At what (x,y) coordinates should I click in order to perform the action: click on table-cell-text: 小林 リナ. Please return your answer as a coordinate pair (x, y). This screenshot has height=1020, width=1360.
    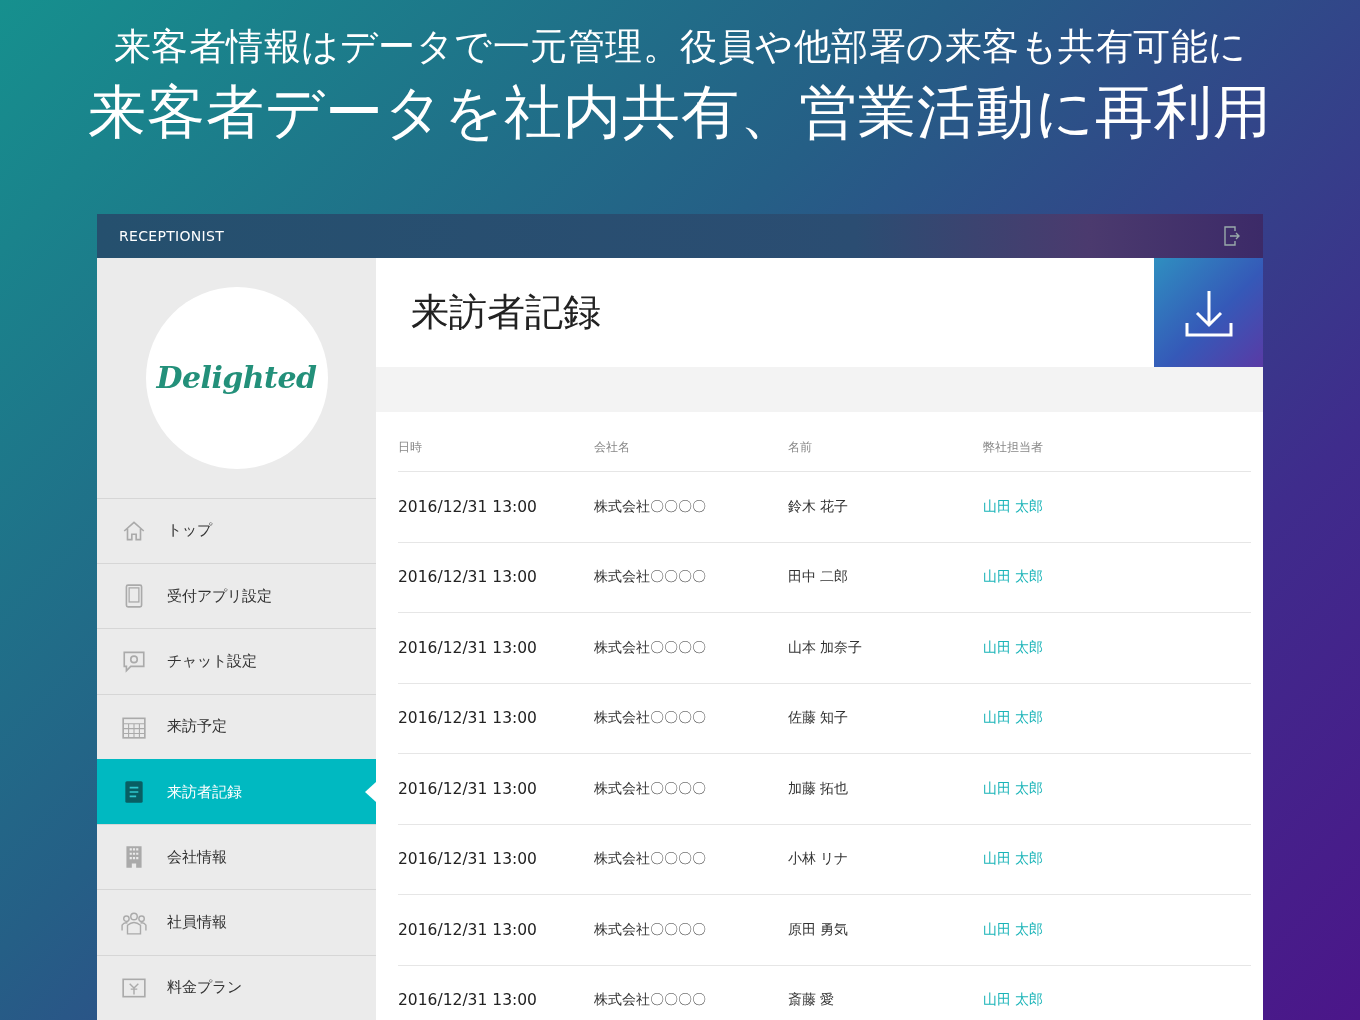
    Looking at the image, I should click on (819, 859).